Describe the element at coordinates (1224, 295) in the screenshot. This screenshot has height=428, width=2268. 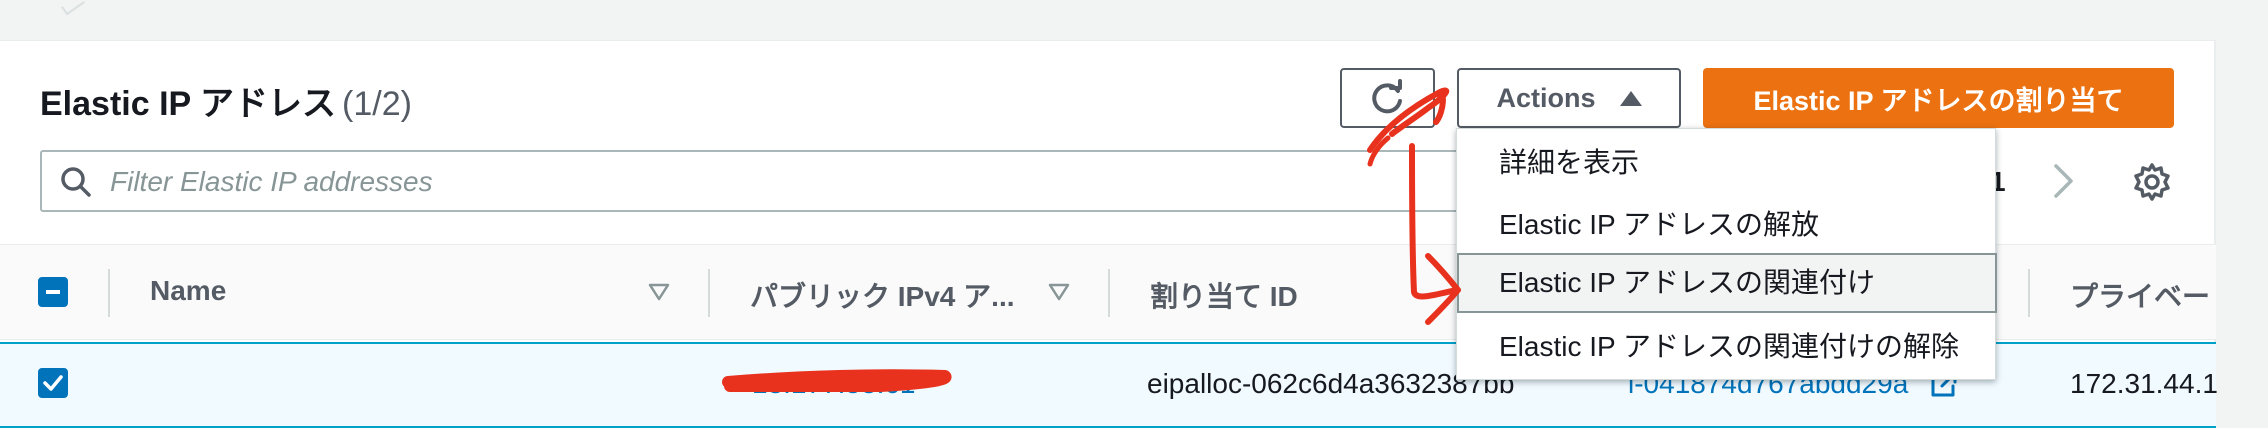
I see `column-header-allocation-id: 割り当て ID` at that location.